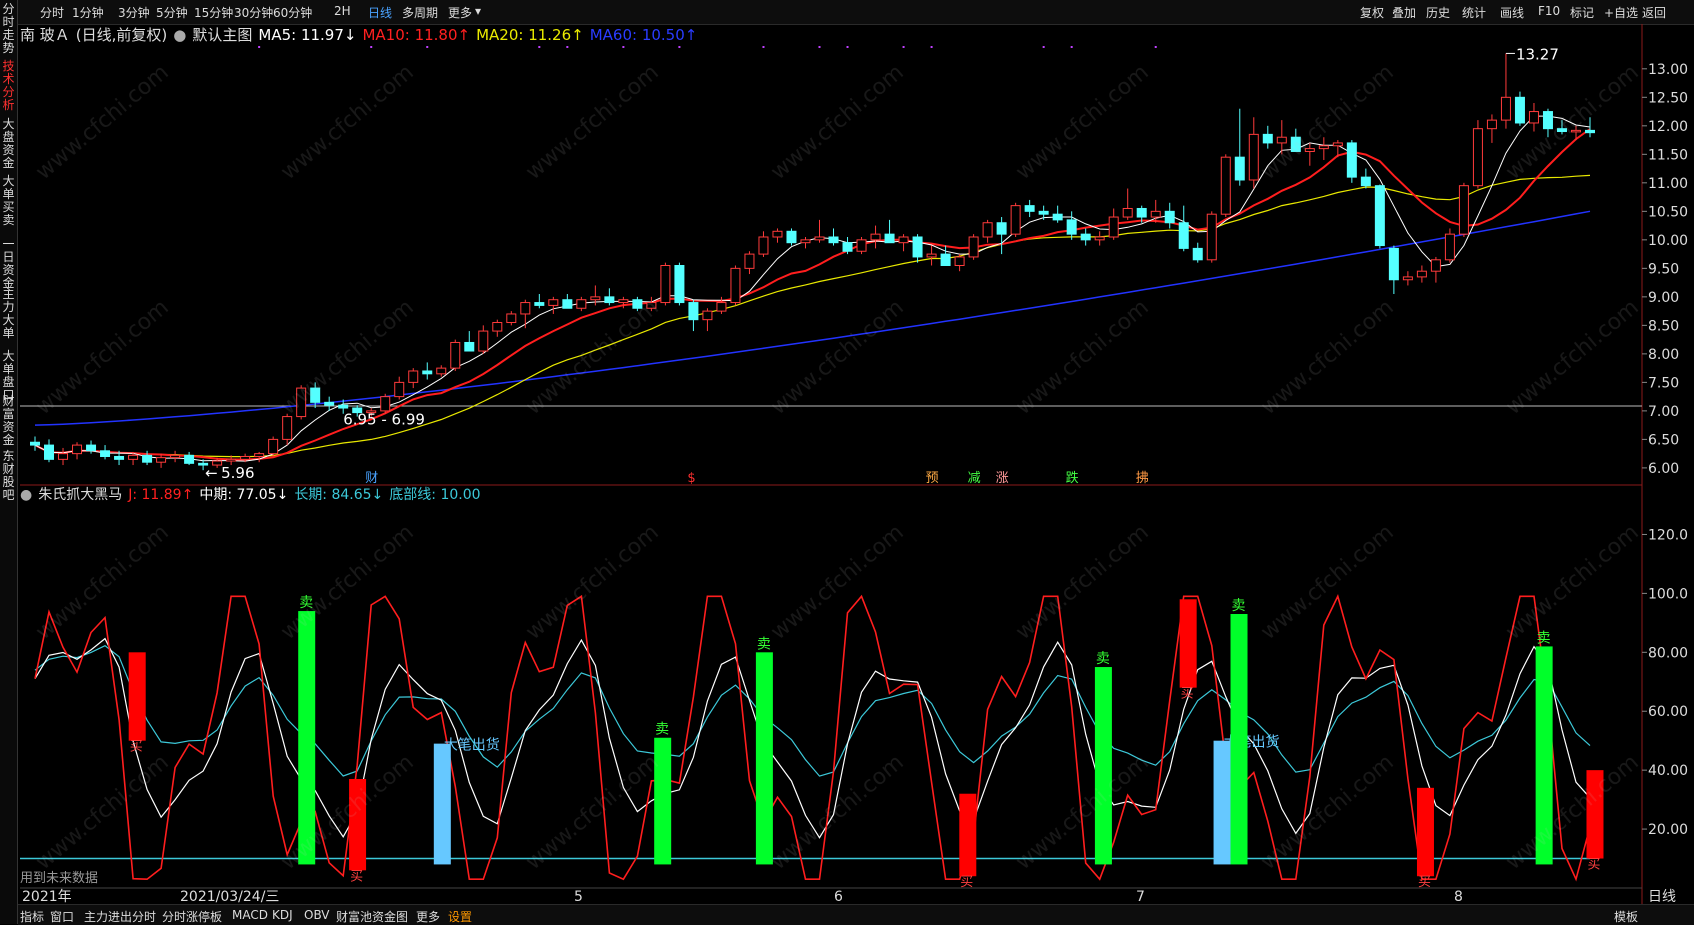 The image size is (1694, 925). I want to click on event-icon-1: $, so click(691, 478).